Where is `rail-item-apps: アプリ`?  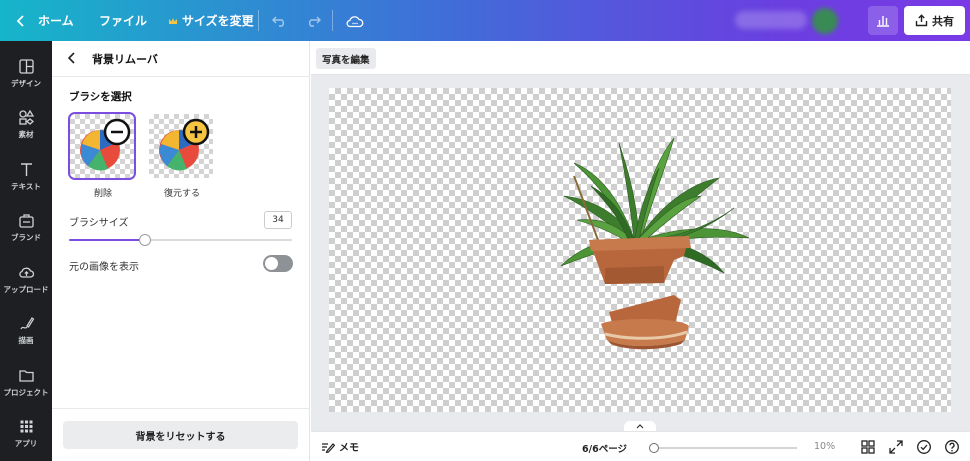 rail-item-apps: アプリ is located at coordinates (26, 433).